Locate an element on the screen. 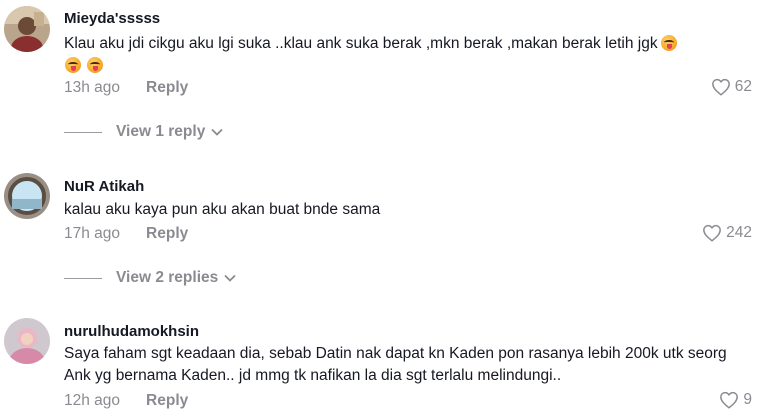  comment-time: 17h ago is located at coordinates (92, 233).